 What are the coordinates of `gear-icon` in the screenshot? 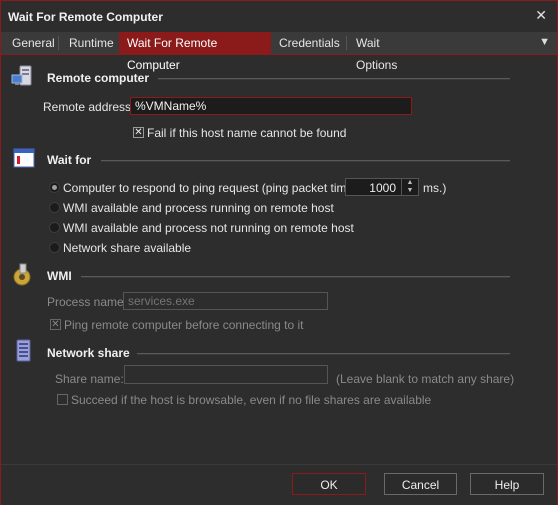 It's located at (22, 274).